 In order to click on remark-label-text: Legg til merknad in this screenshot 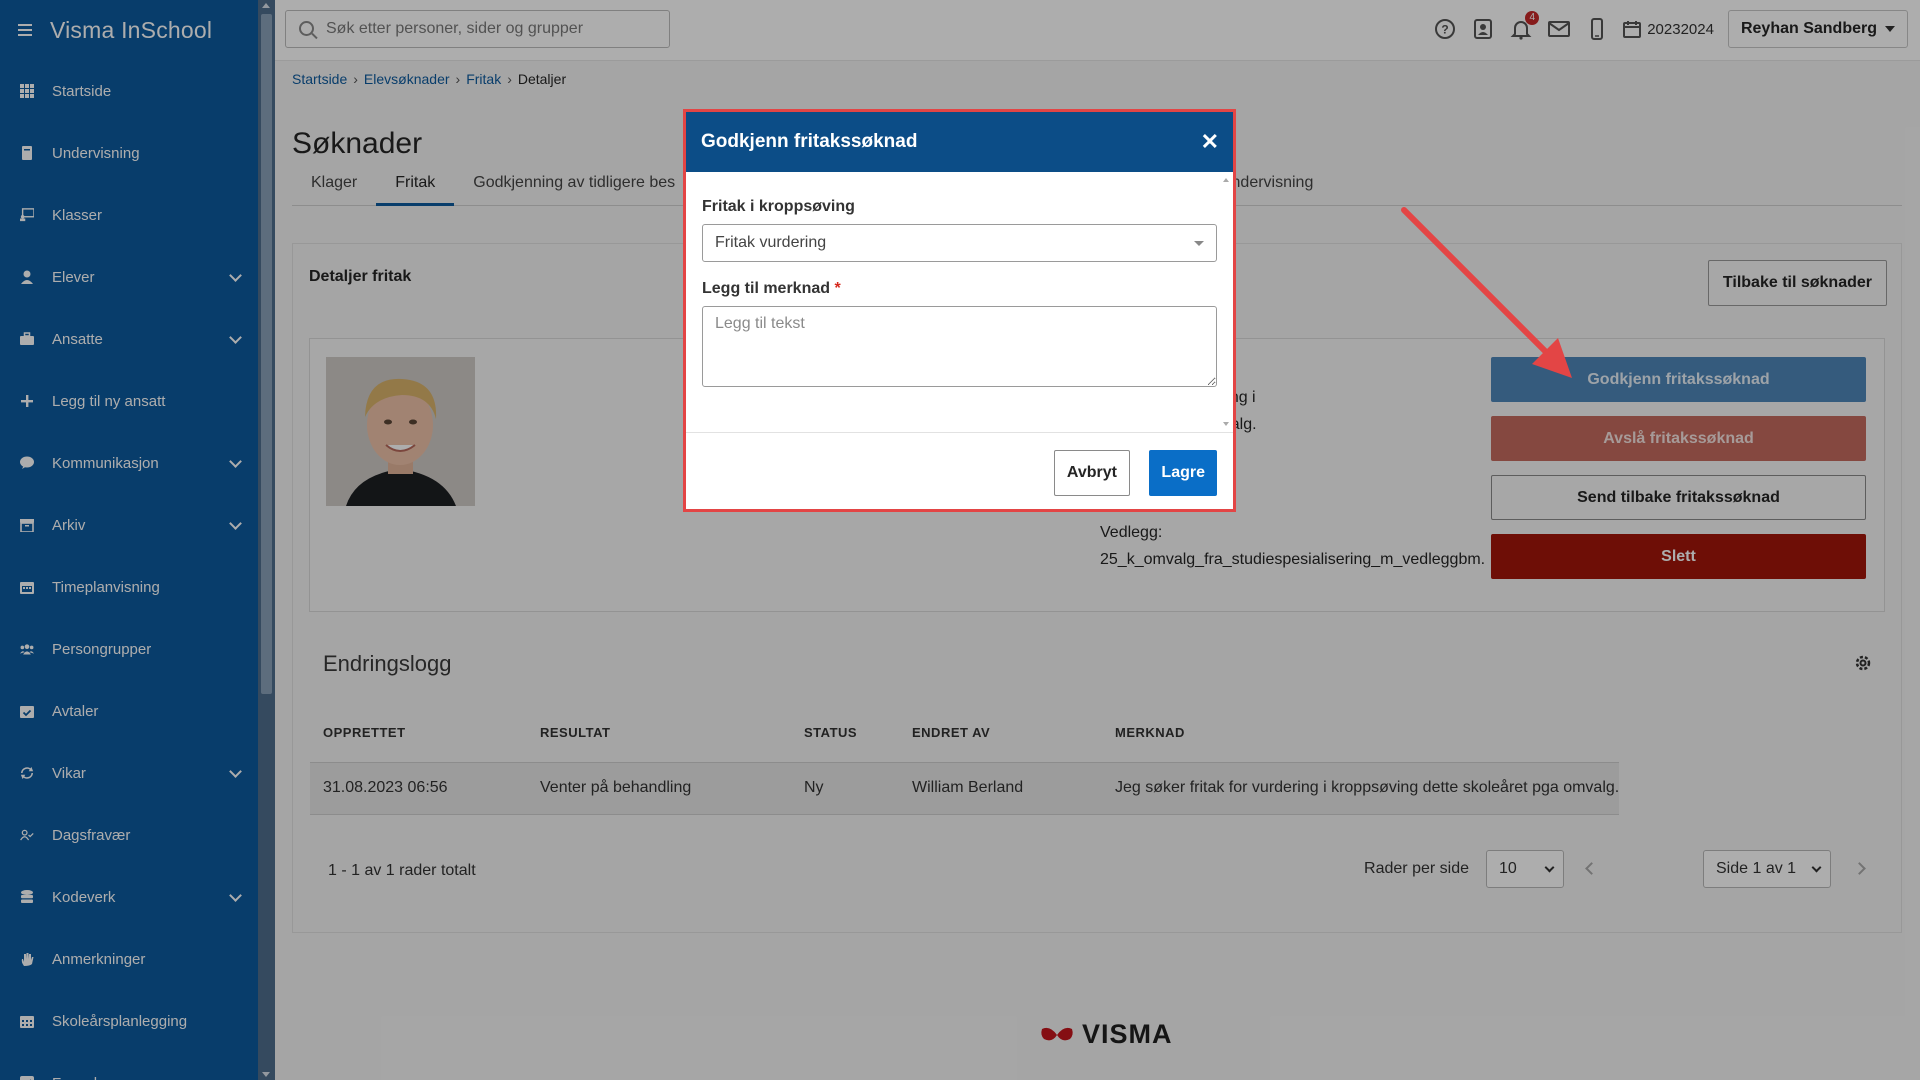, I will do `click(766, 288)`.